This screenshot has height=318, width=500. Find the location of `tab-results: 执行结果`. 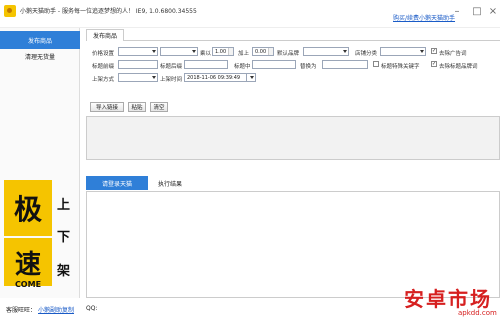

tab-results: 执行结果 is located at coordinates (170, 183).